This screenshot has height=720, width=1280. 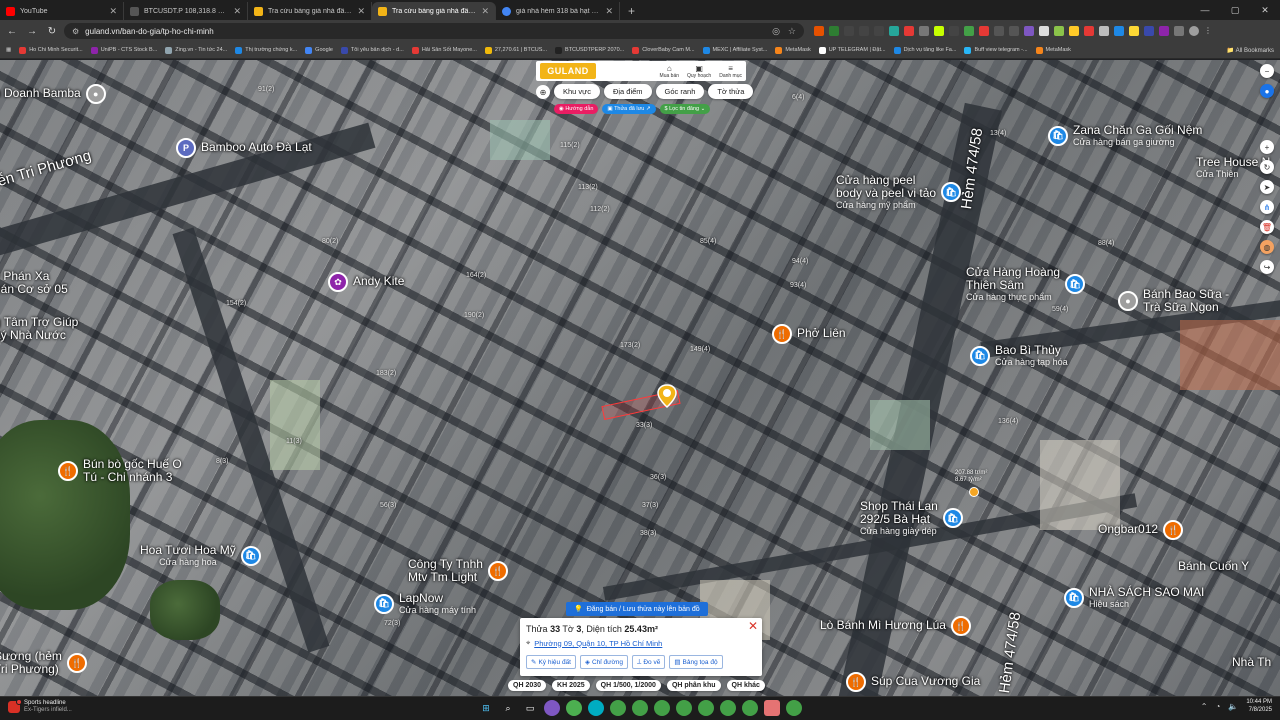 What do you see at coordinates (34, 282) in the screenshot?
I see `poi: ỳ Phán Xahán Cơ sở 05` at bounding box center [34, 282].